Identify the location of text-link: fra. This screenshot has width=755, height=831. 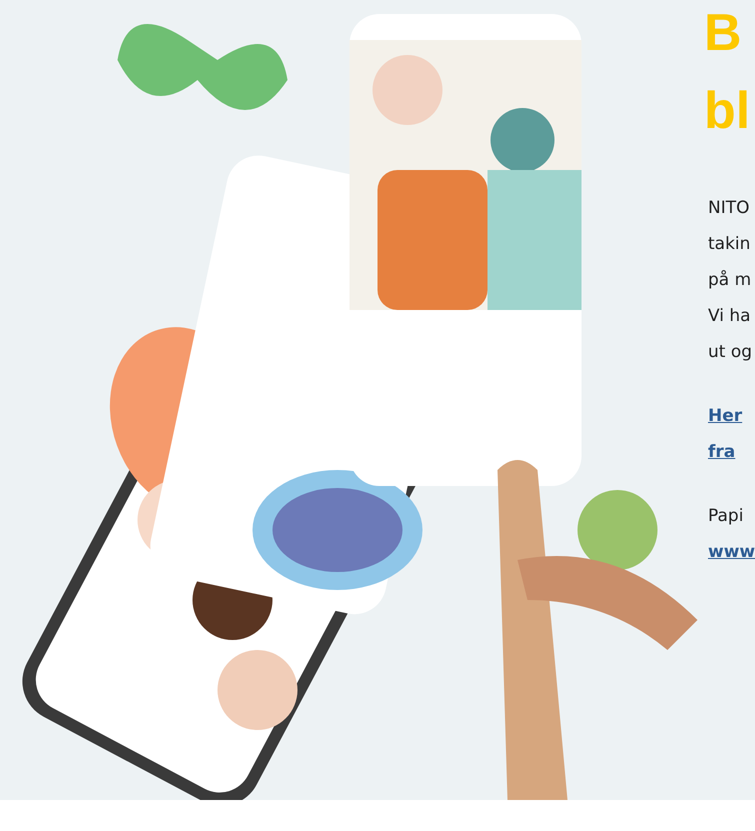
(722, 452).